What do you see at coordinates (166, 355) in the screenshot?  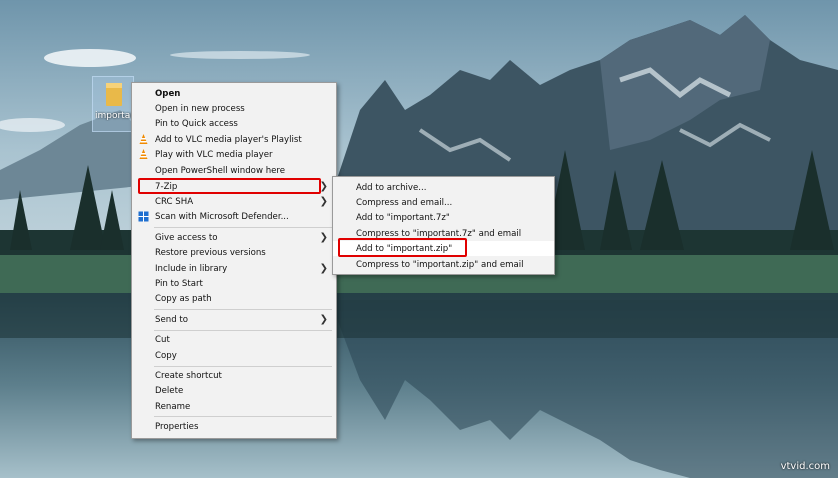 I see `menu-item-label: Copy` at bounding box center [166, 355].